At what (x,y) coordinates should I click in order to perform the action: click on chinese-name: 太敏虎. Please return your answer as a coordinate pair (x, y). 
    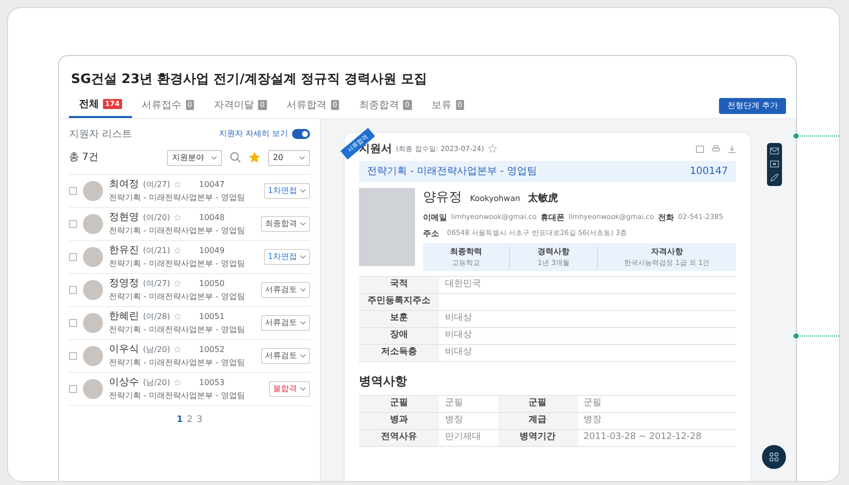
    Looking at the image, I should click on (543, 199).